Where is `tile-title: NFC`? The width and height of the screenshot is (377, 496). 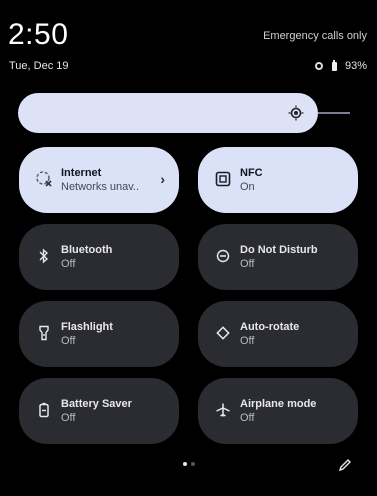 tile-title: NFC is located at coordinates (251, 173).